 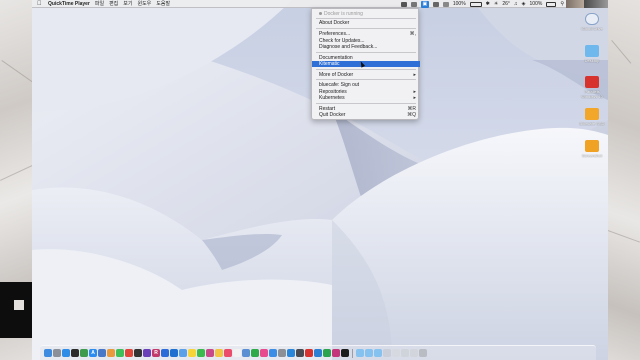 I want to click on docker-icon, so click(x=291, y=353).